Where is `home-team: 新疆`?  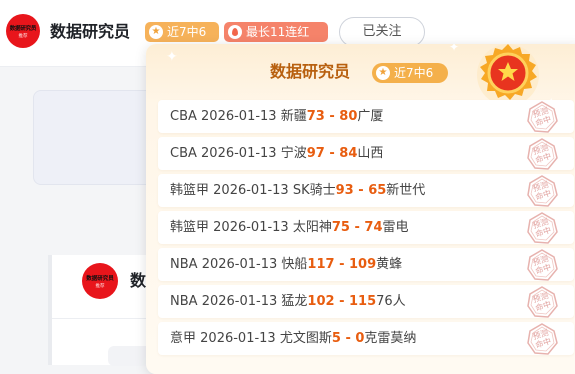
home-team: 新疆 is located at coordinates (293, 116).